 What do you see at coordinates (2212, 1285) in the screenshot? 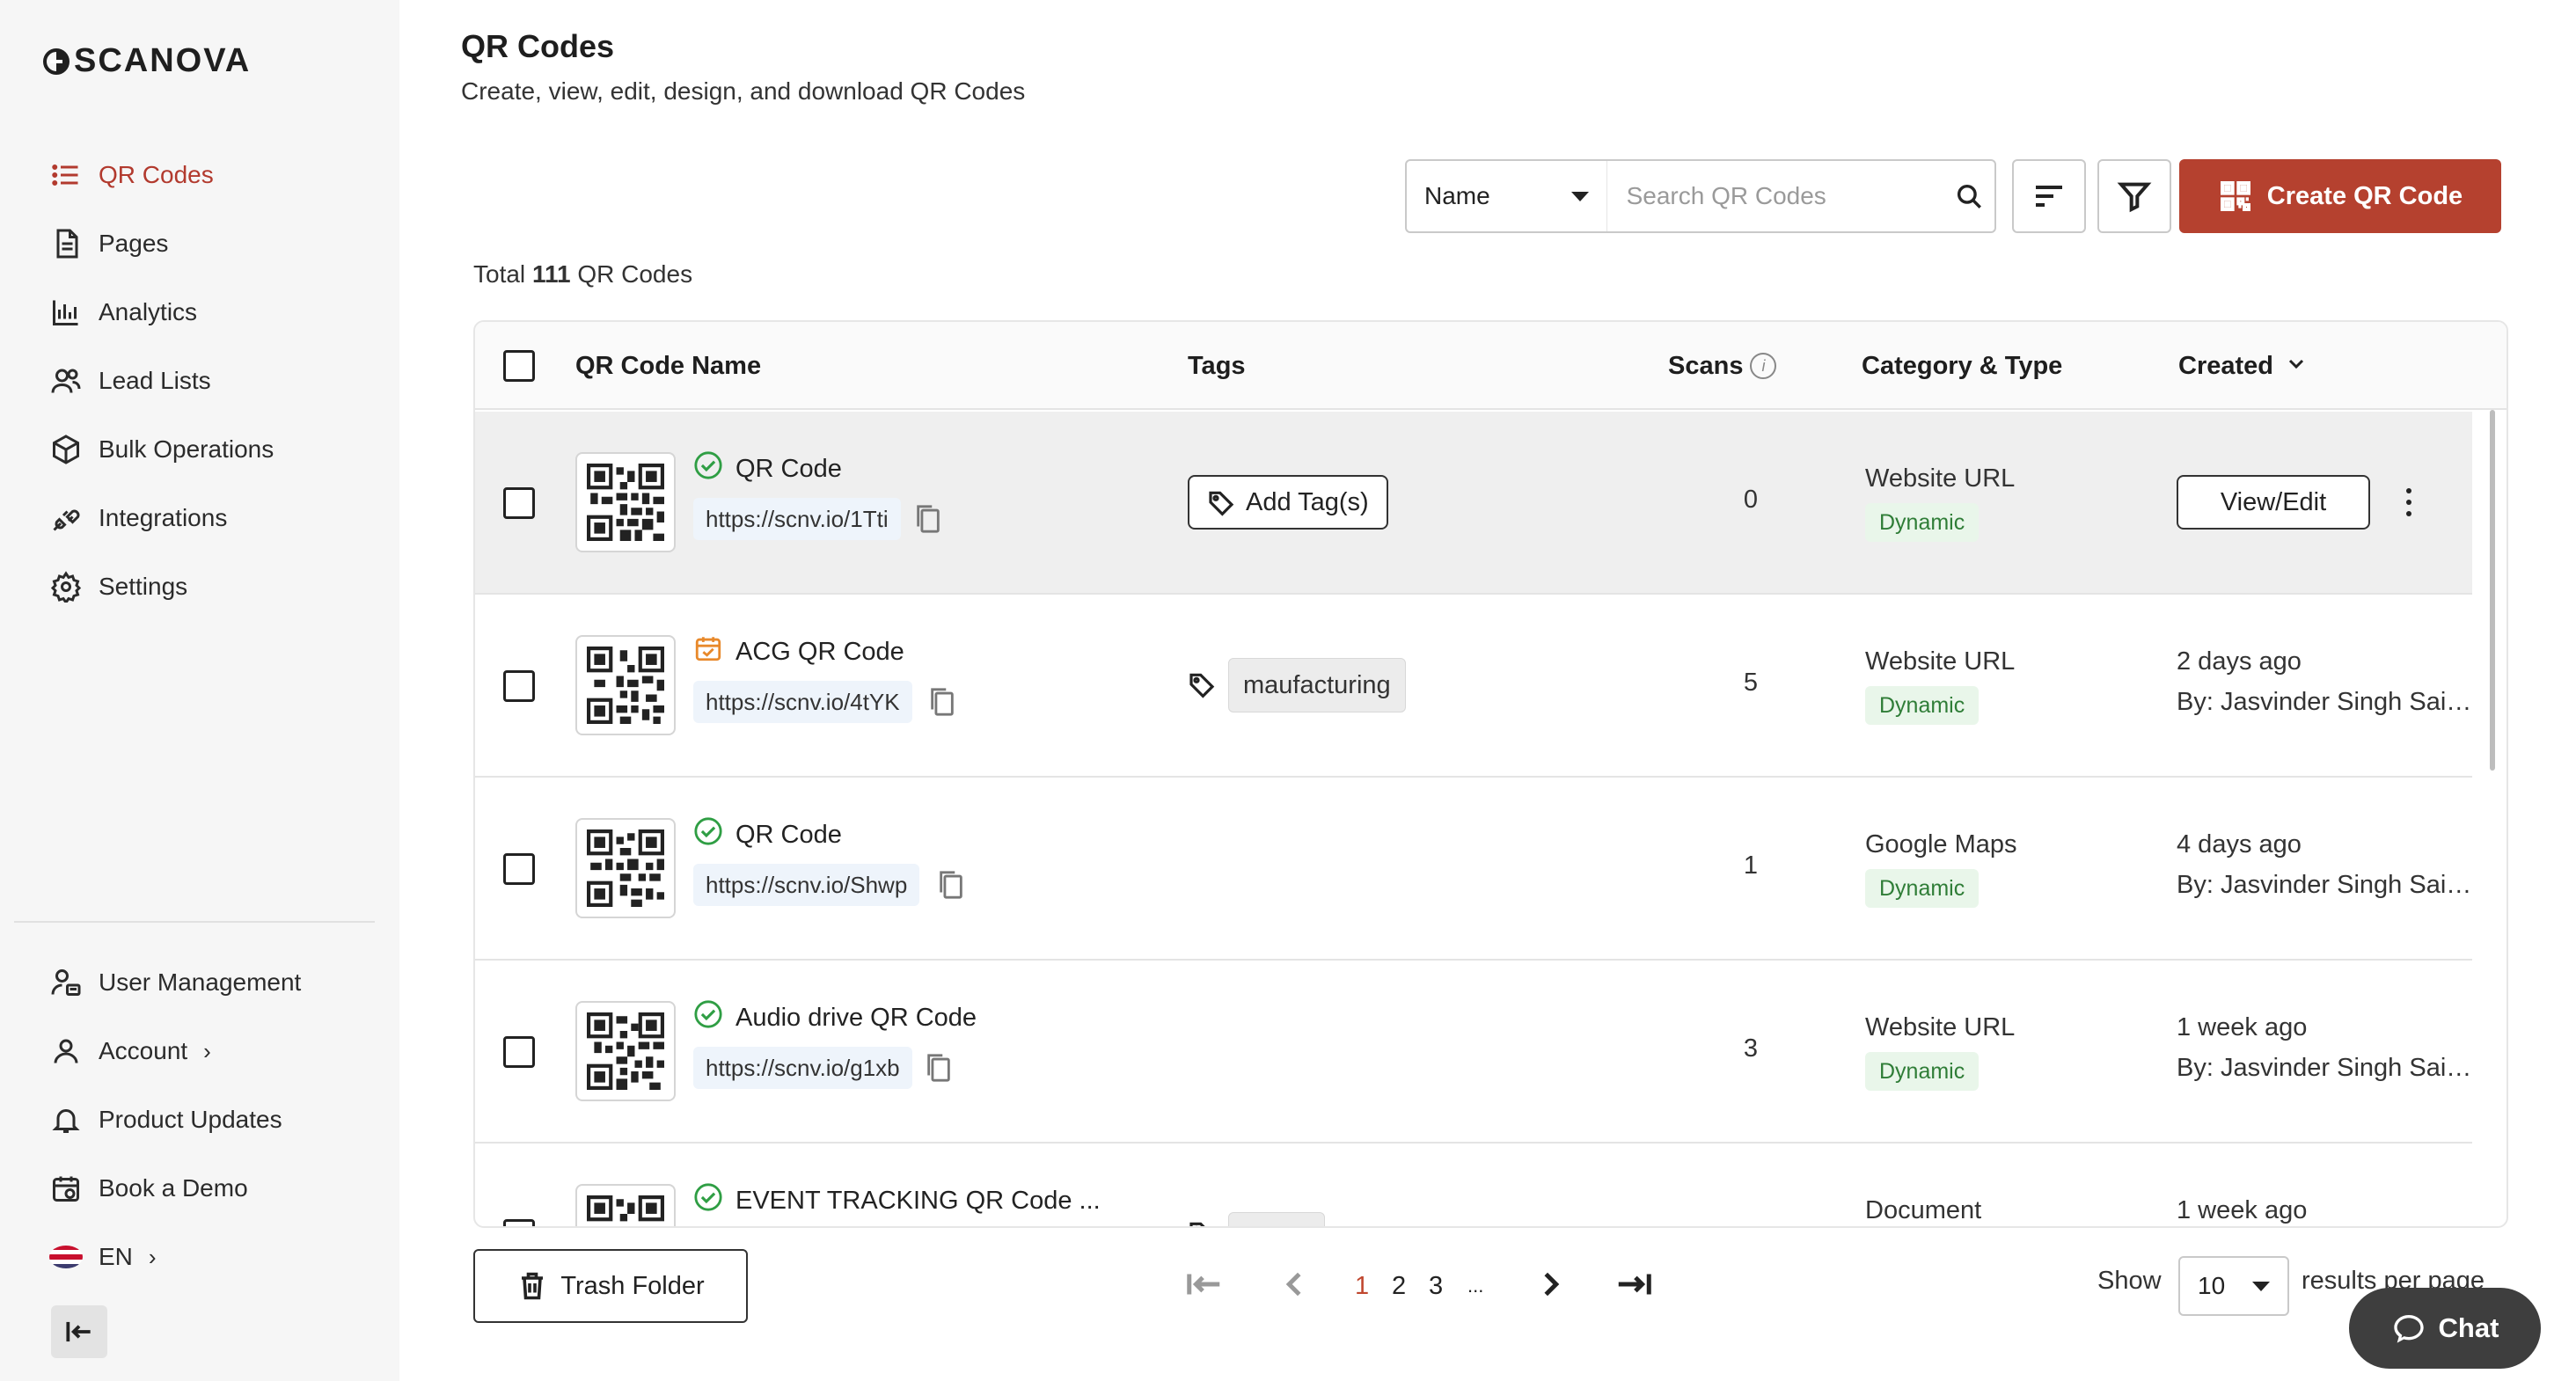
I see `page-size-value: 10` at bounding box center [2212, 1285].